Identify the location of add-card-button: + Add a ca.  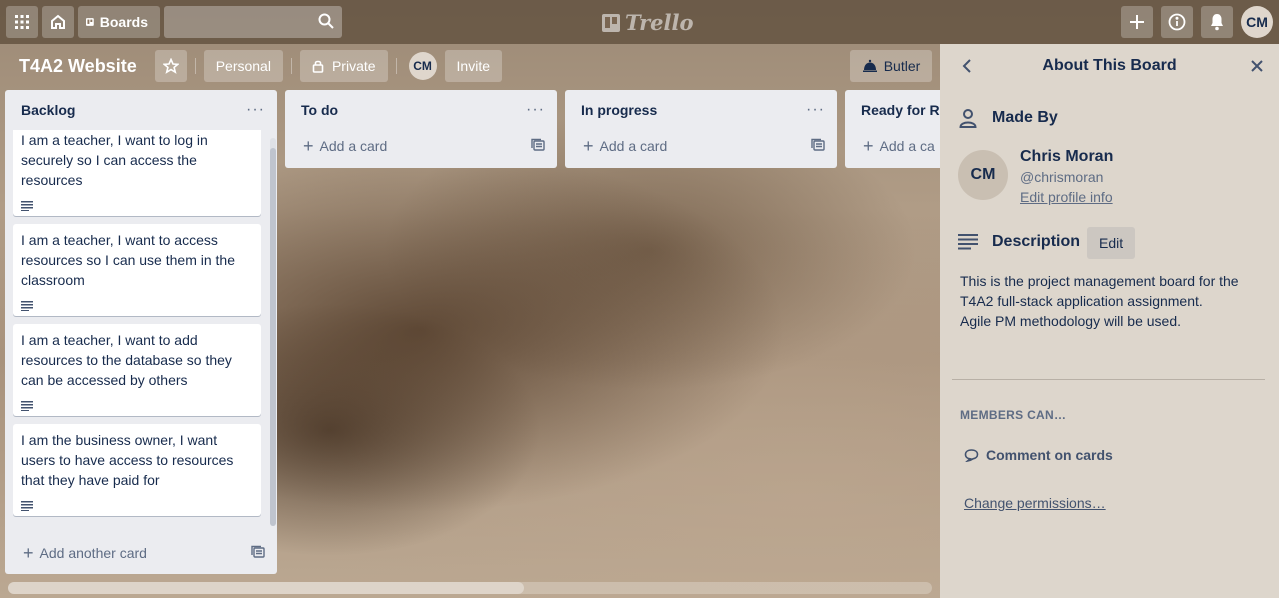
(892, 146).